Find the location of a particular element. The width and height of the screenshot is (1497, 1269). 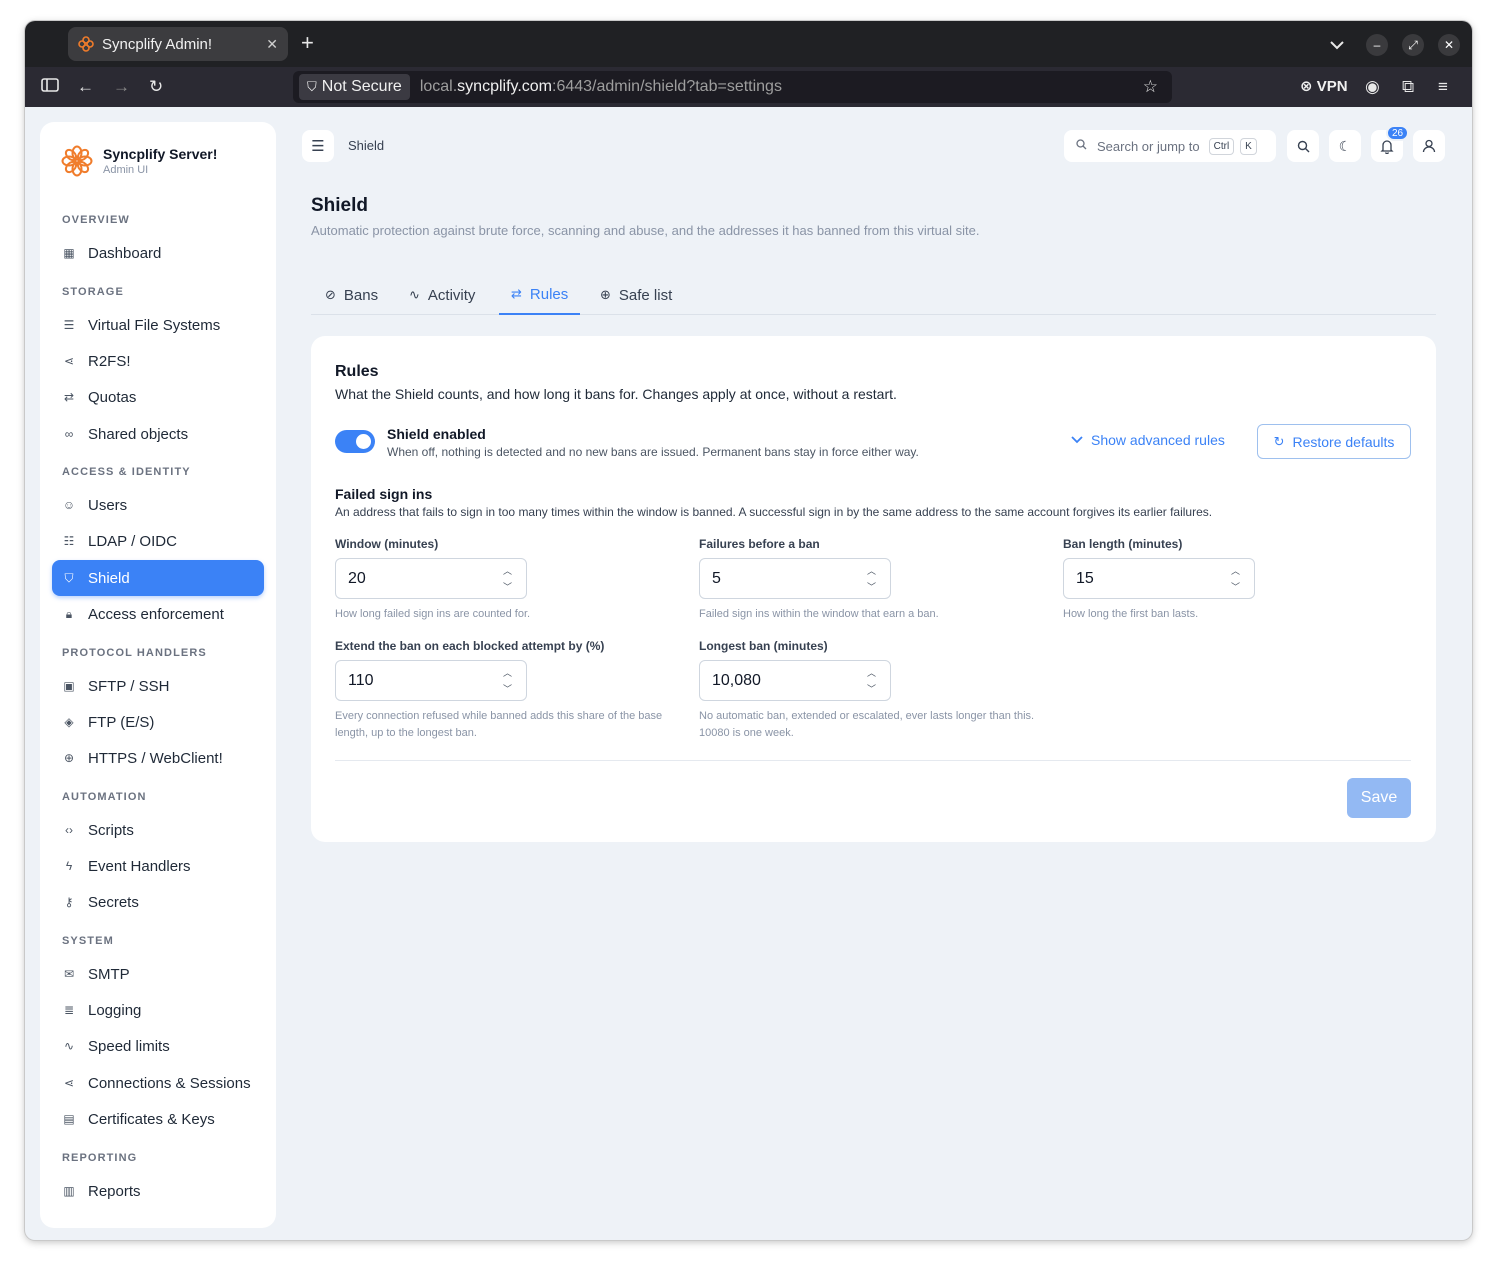

sidebar-item-sftp: ▣ SFTP / SSH is located at coordinates (158, 686).